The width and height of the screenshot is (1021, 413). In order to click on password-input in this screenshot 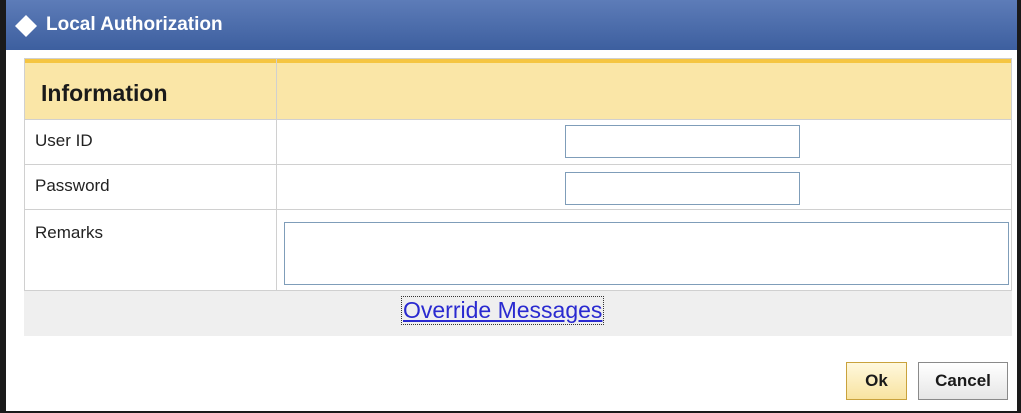, I will do `click(682, 188)`.